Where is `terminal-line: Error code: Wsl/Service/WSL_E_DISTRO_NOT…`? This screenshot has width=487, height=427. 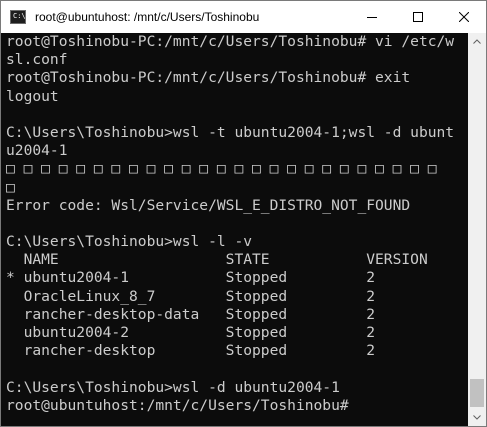 terminal-line: Error code: Wsl/Service/WSL_E_DISTRO_NOT… is located at coordinates (208, 205).